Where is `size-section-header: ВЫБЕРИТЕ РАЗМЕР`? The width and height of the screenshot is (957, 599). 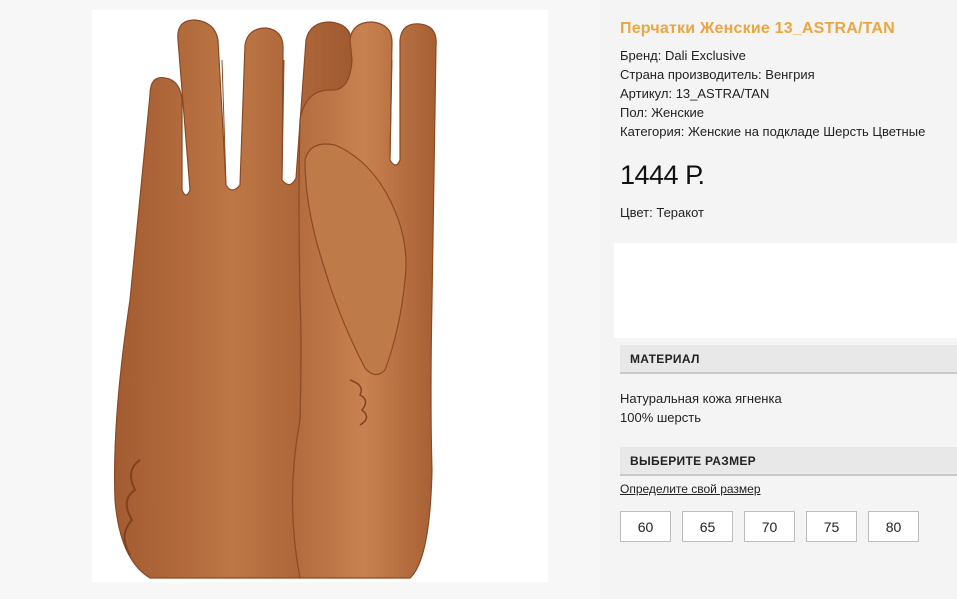 size-section-header: ВЫБЕРИТЕ РАЗМЕР is located at coordinates (788, 461).